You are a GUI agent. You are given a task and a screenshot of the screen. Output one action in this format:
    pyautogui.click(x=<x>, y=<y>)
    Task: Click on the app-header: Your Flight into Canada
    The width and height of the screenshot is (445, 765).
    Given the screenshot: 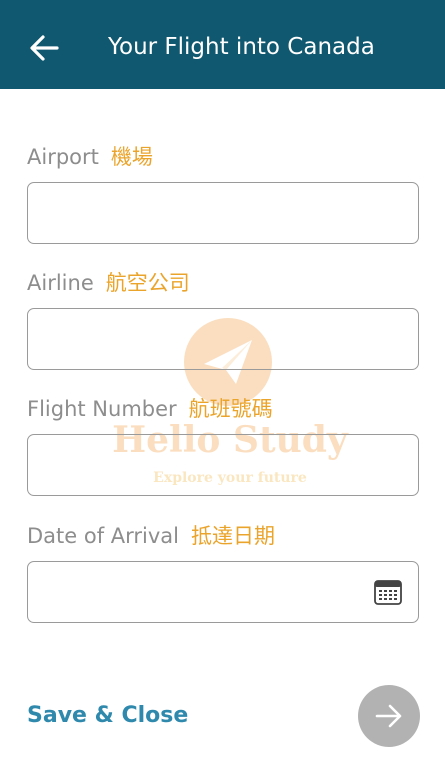 What is the action you would take?
    pyautogui.click(x=222, y=44)
    